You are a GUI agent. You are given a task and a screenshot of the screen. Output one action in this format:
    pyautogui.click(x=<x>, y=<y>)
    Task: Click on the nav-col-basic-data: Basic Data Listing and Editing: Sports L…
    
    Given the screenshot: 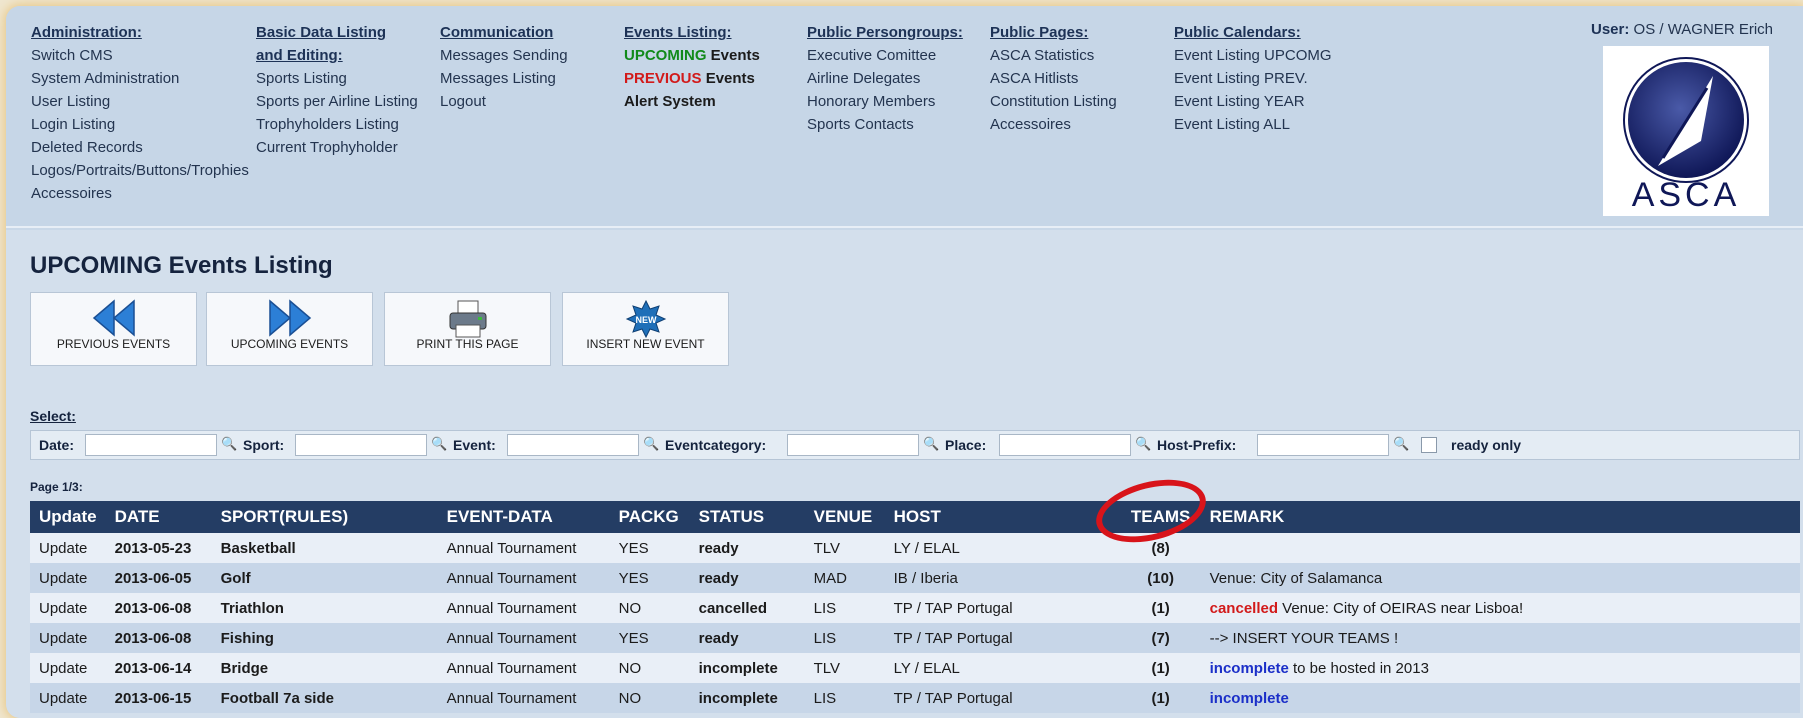 What is the action you would take?
    pyautogui.click(x=337, y=90)
    